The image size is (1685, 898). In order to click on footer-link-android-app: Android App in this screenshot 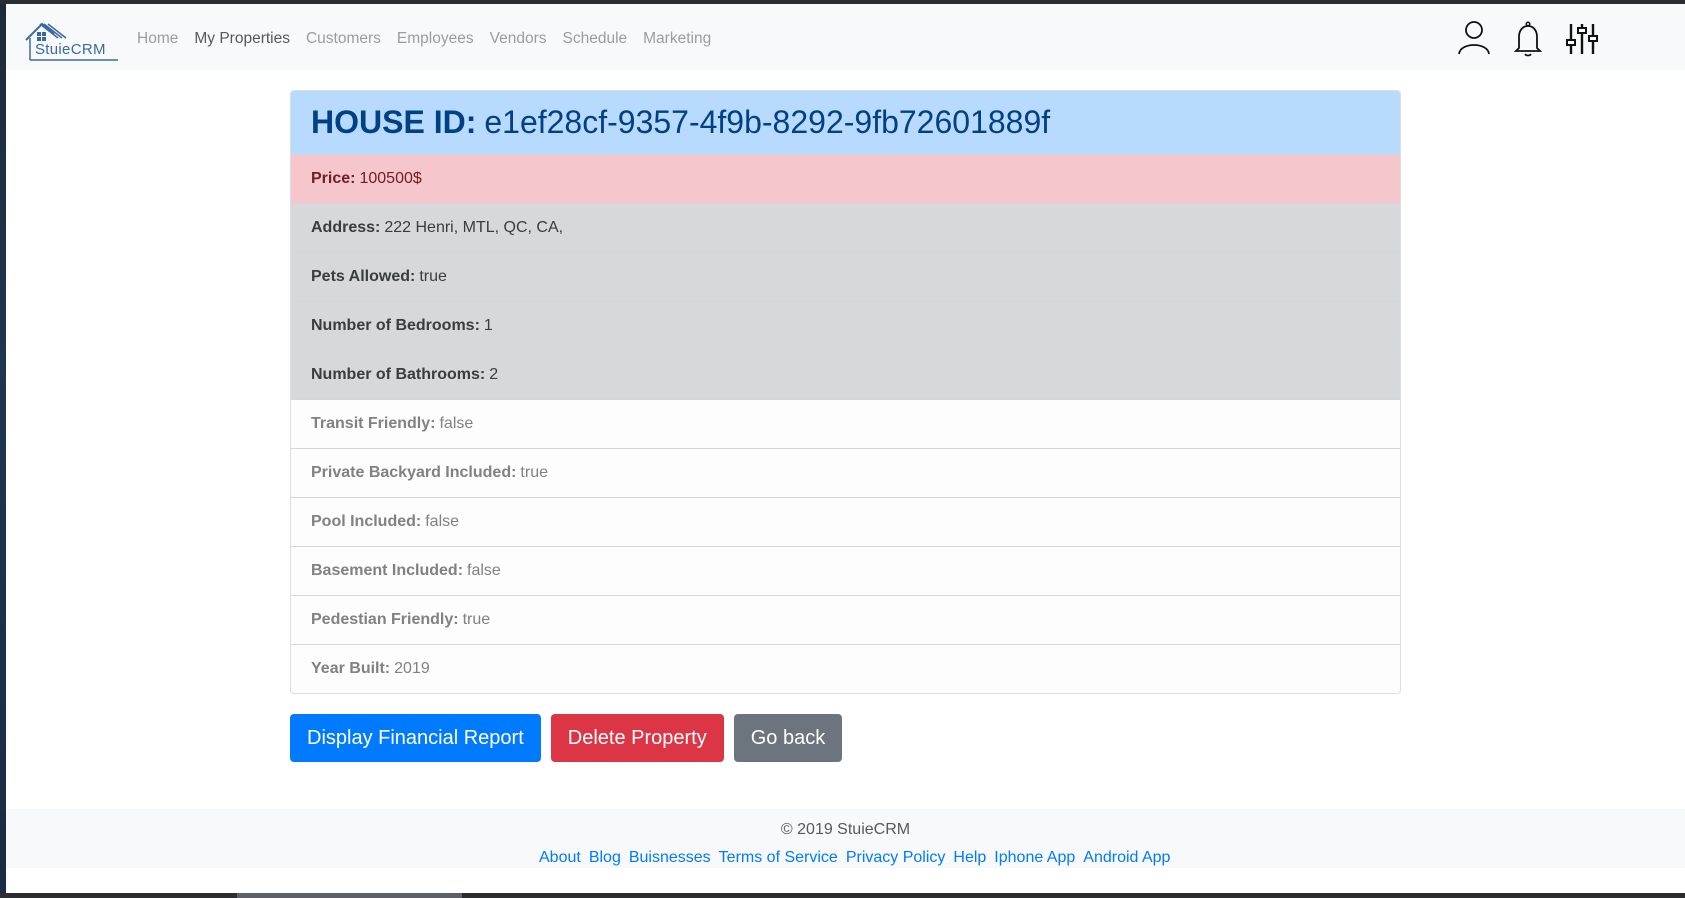, I will do `click(1126, 858)`.